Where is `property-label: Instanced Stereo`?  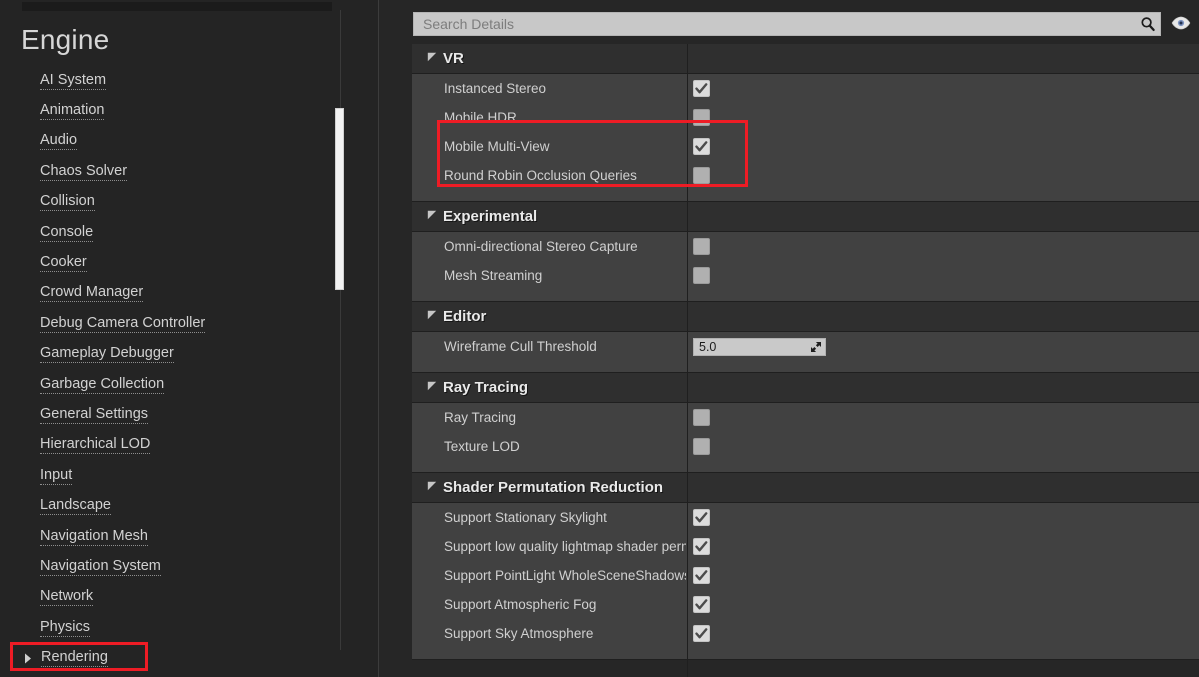 property-label: Instanced Stereo is located at coordinates (495, 88).